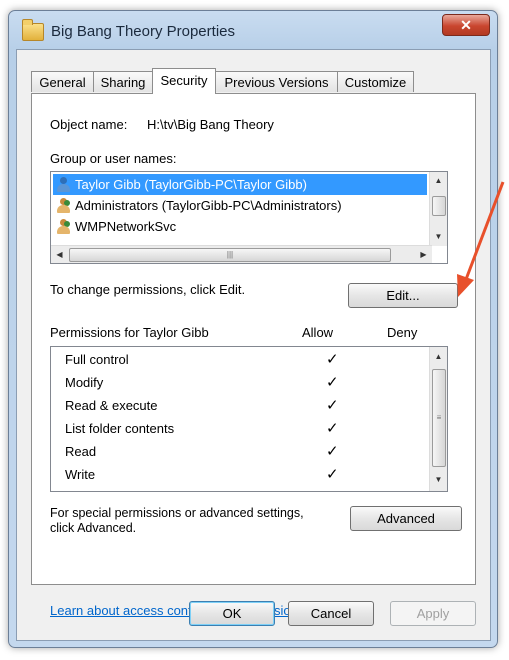  Describe the element at coordinates (81, 451) in the screenshot. I see `permission-name: Read` at that location.